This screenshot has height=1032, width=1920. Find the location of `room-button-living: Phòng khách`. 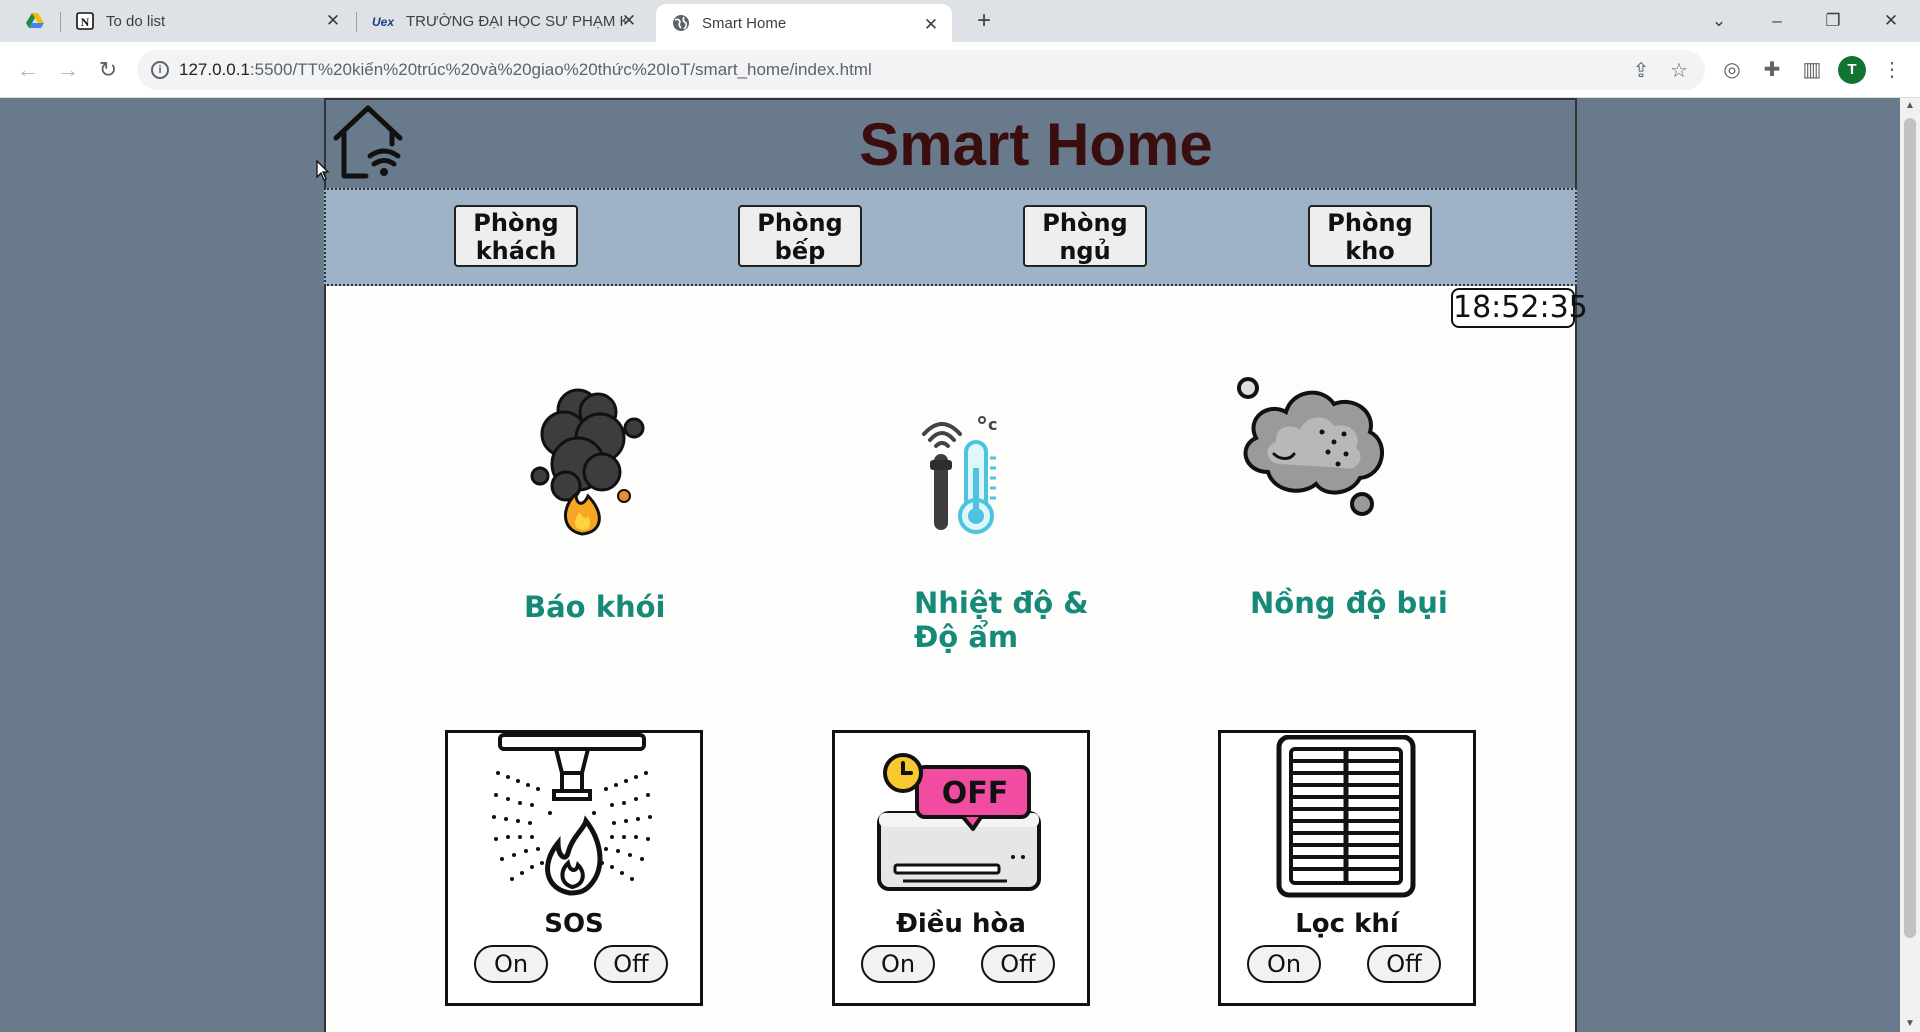

room-button-living: Phòng khách is located at coordinates (516, 236).